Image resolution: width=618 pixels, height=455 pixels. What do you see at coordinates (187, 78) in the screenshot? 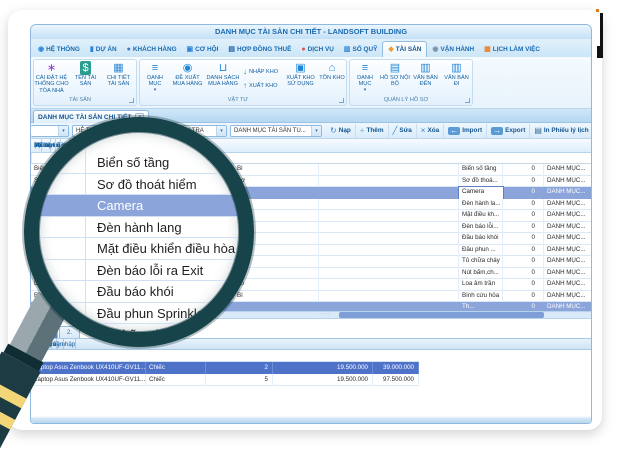
I see `purchase-request-button: ◉ ĐỀ XUẤT MUA HÀNG` at bounding box center [187, 78].